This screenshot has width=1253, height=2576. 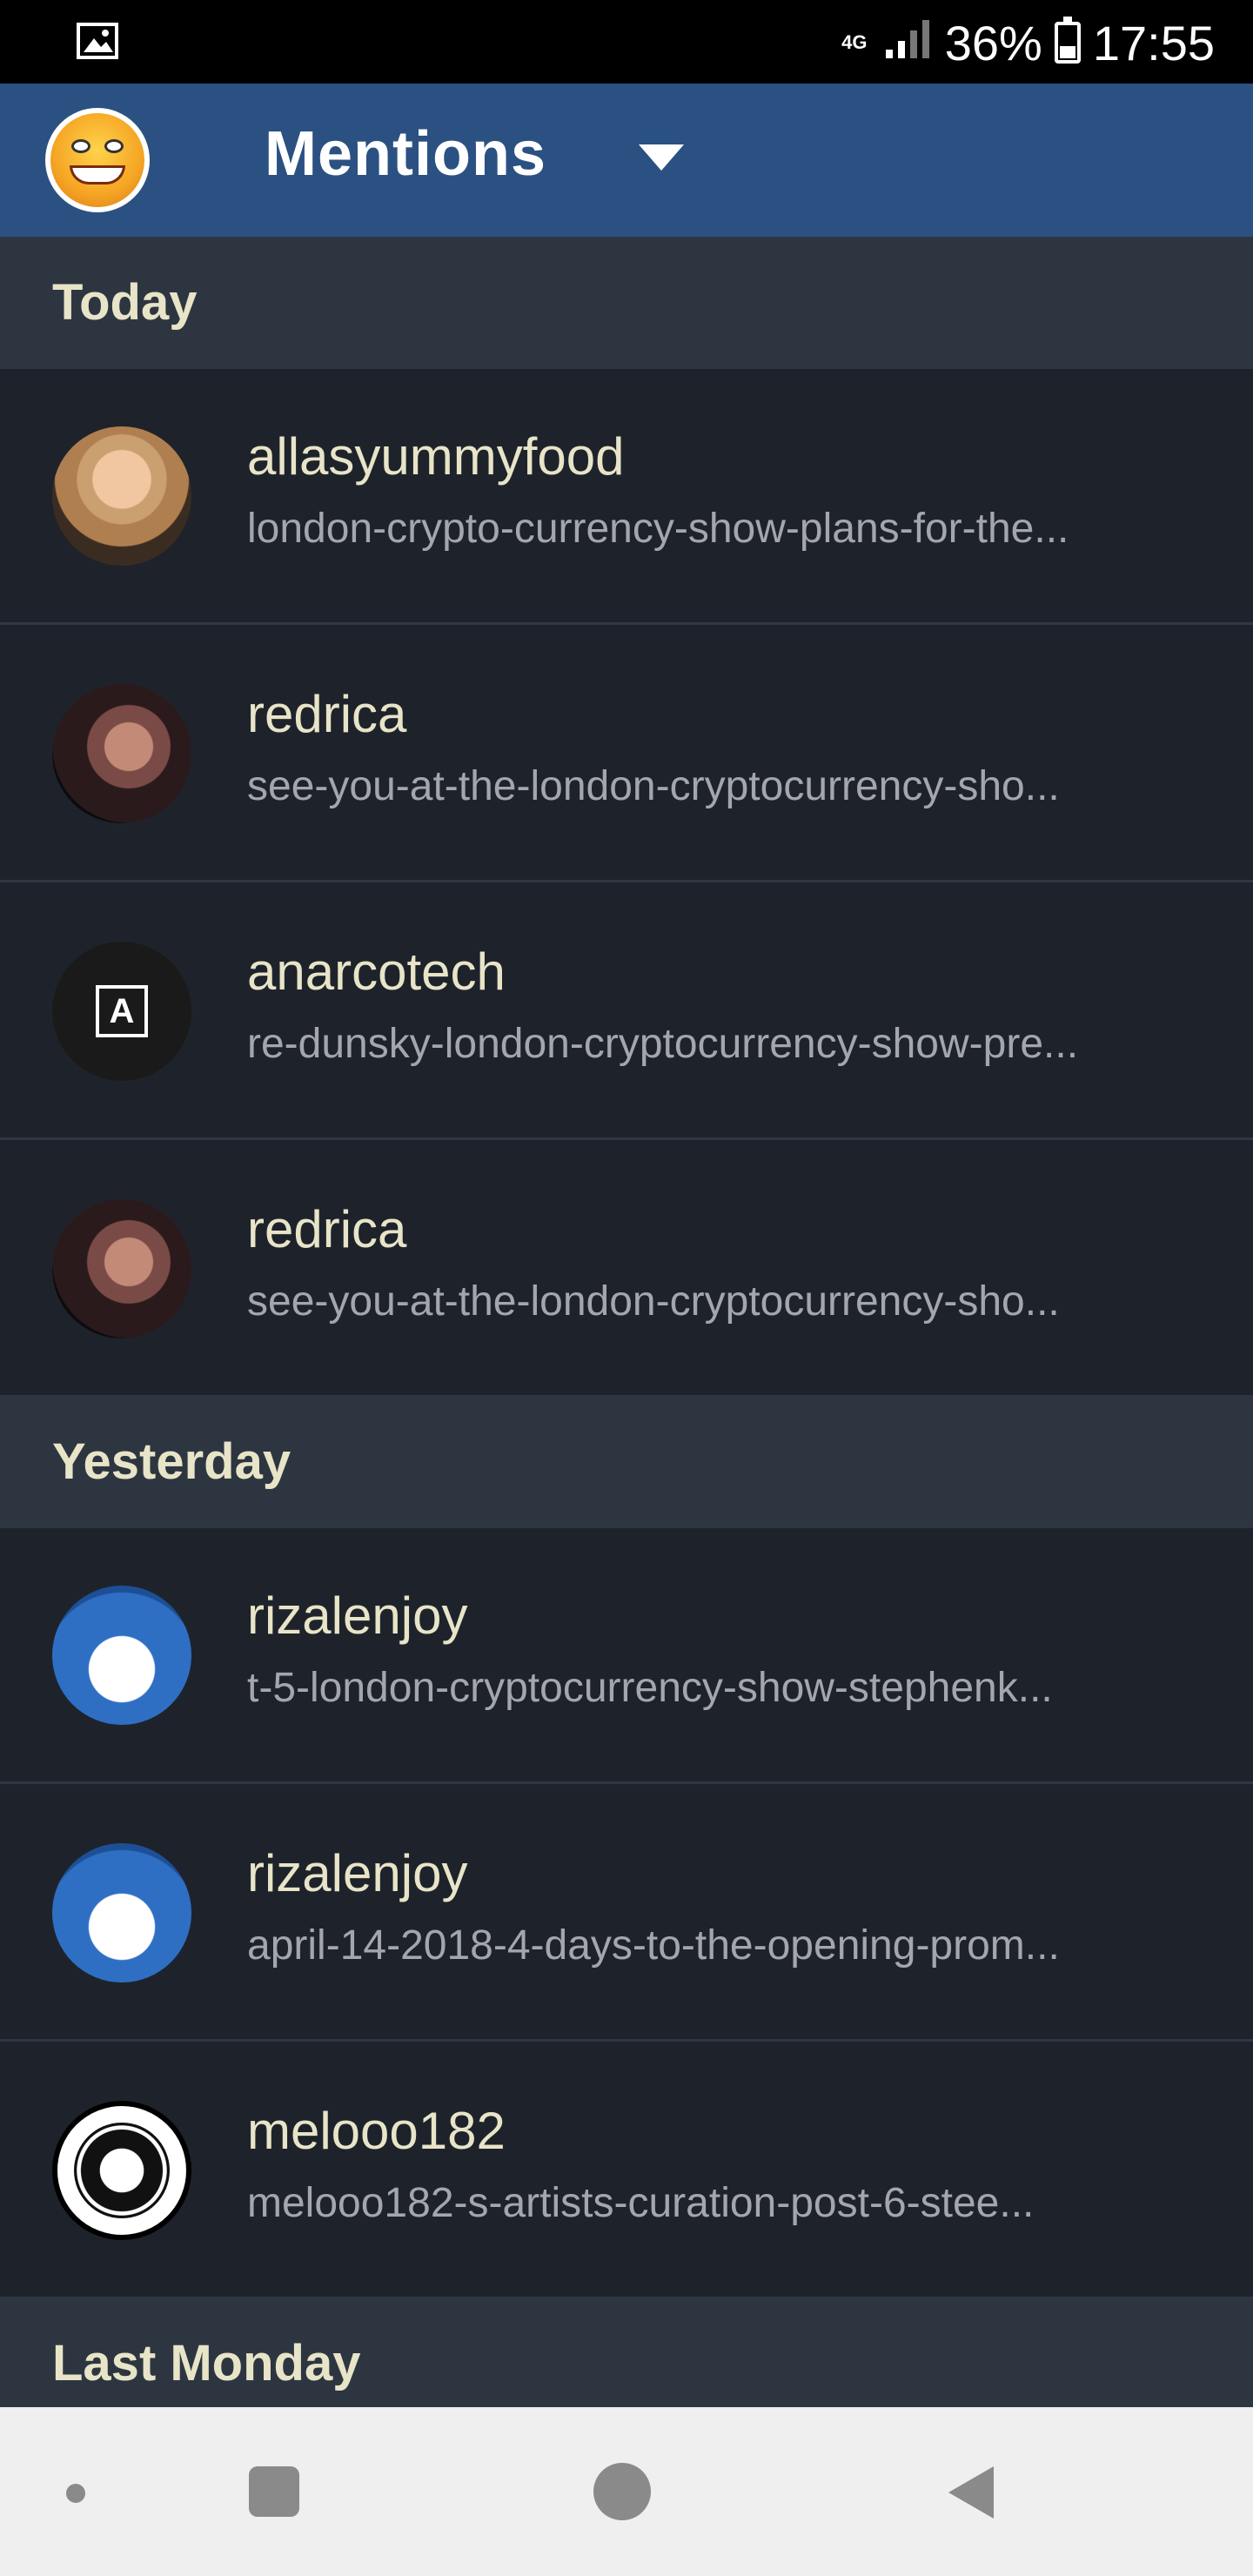 I want to click on mention-username: allasyummyfood, so click(x=436, y=456).